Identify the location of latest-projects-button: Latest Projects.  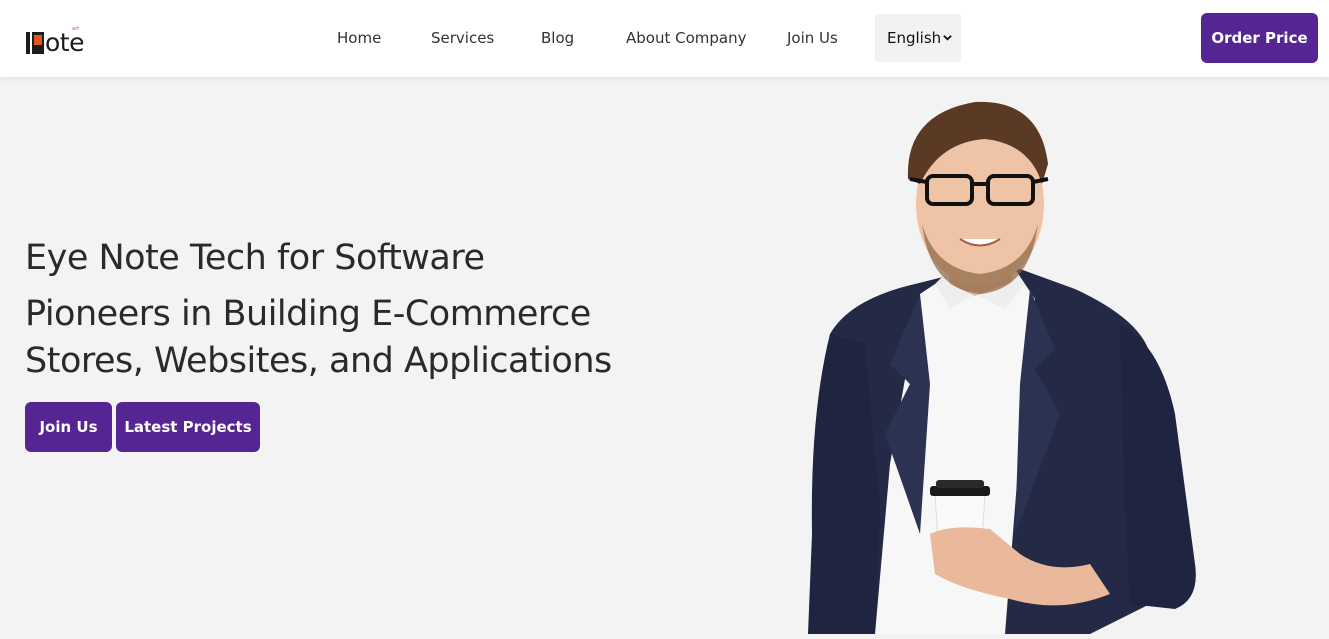
(188, 427).